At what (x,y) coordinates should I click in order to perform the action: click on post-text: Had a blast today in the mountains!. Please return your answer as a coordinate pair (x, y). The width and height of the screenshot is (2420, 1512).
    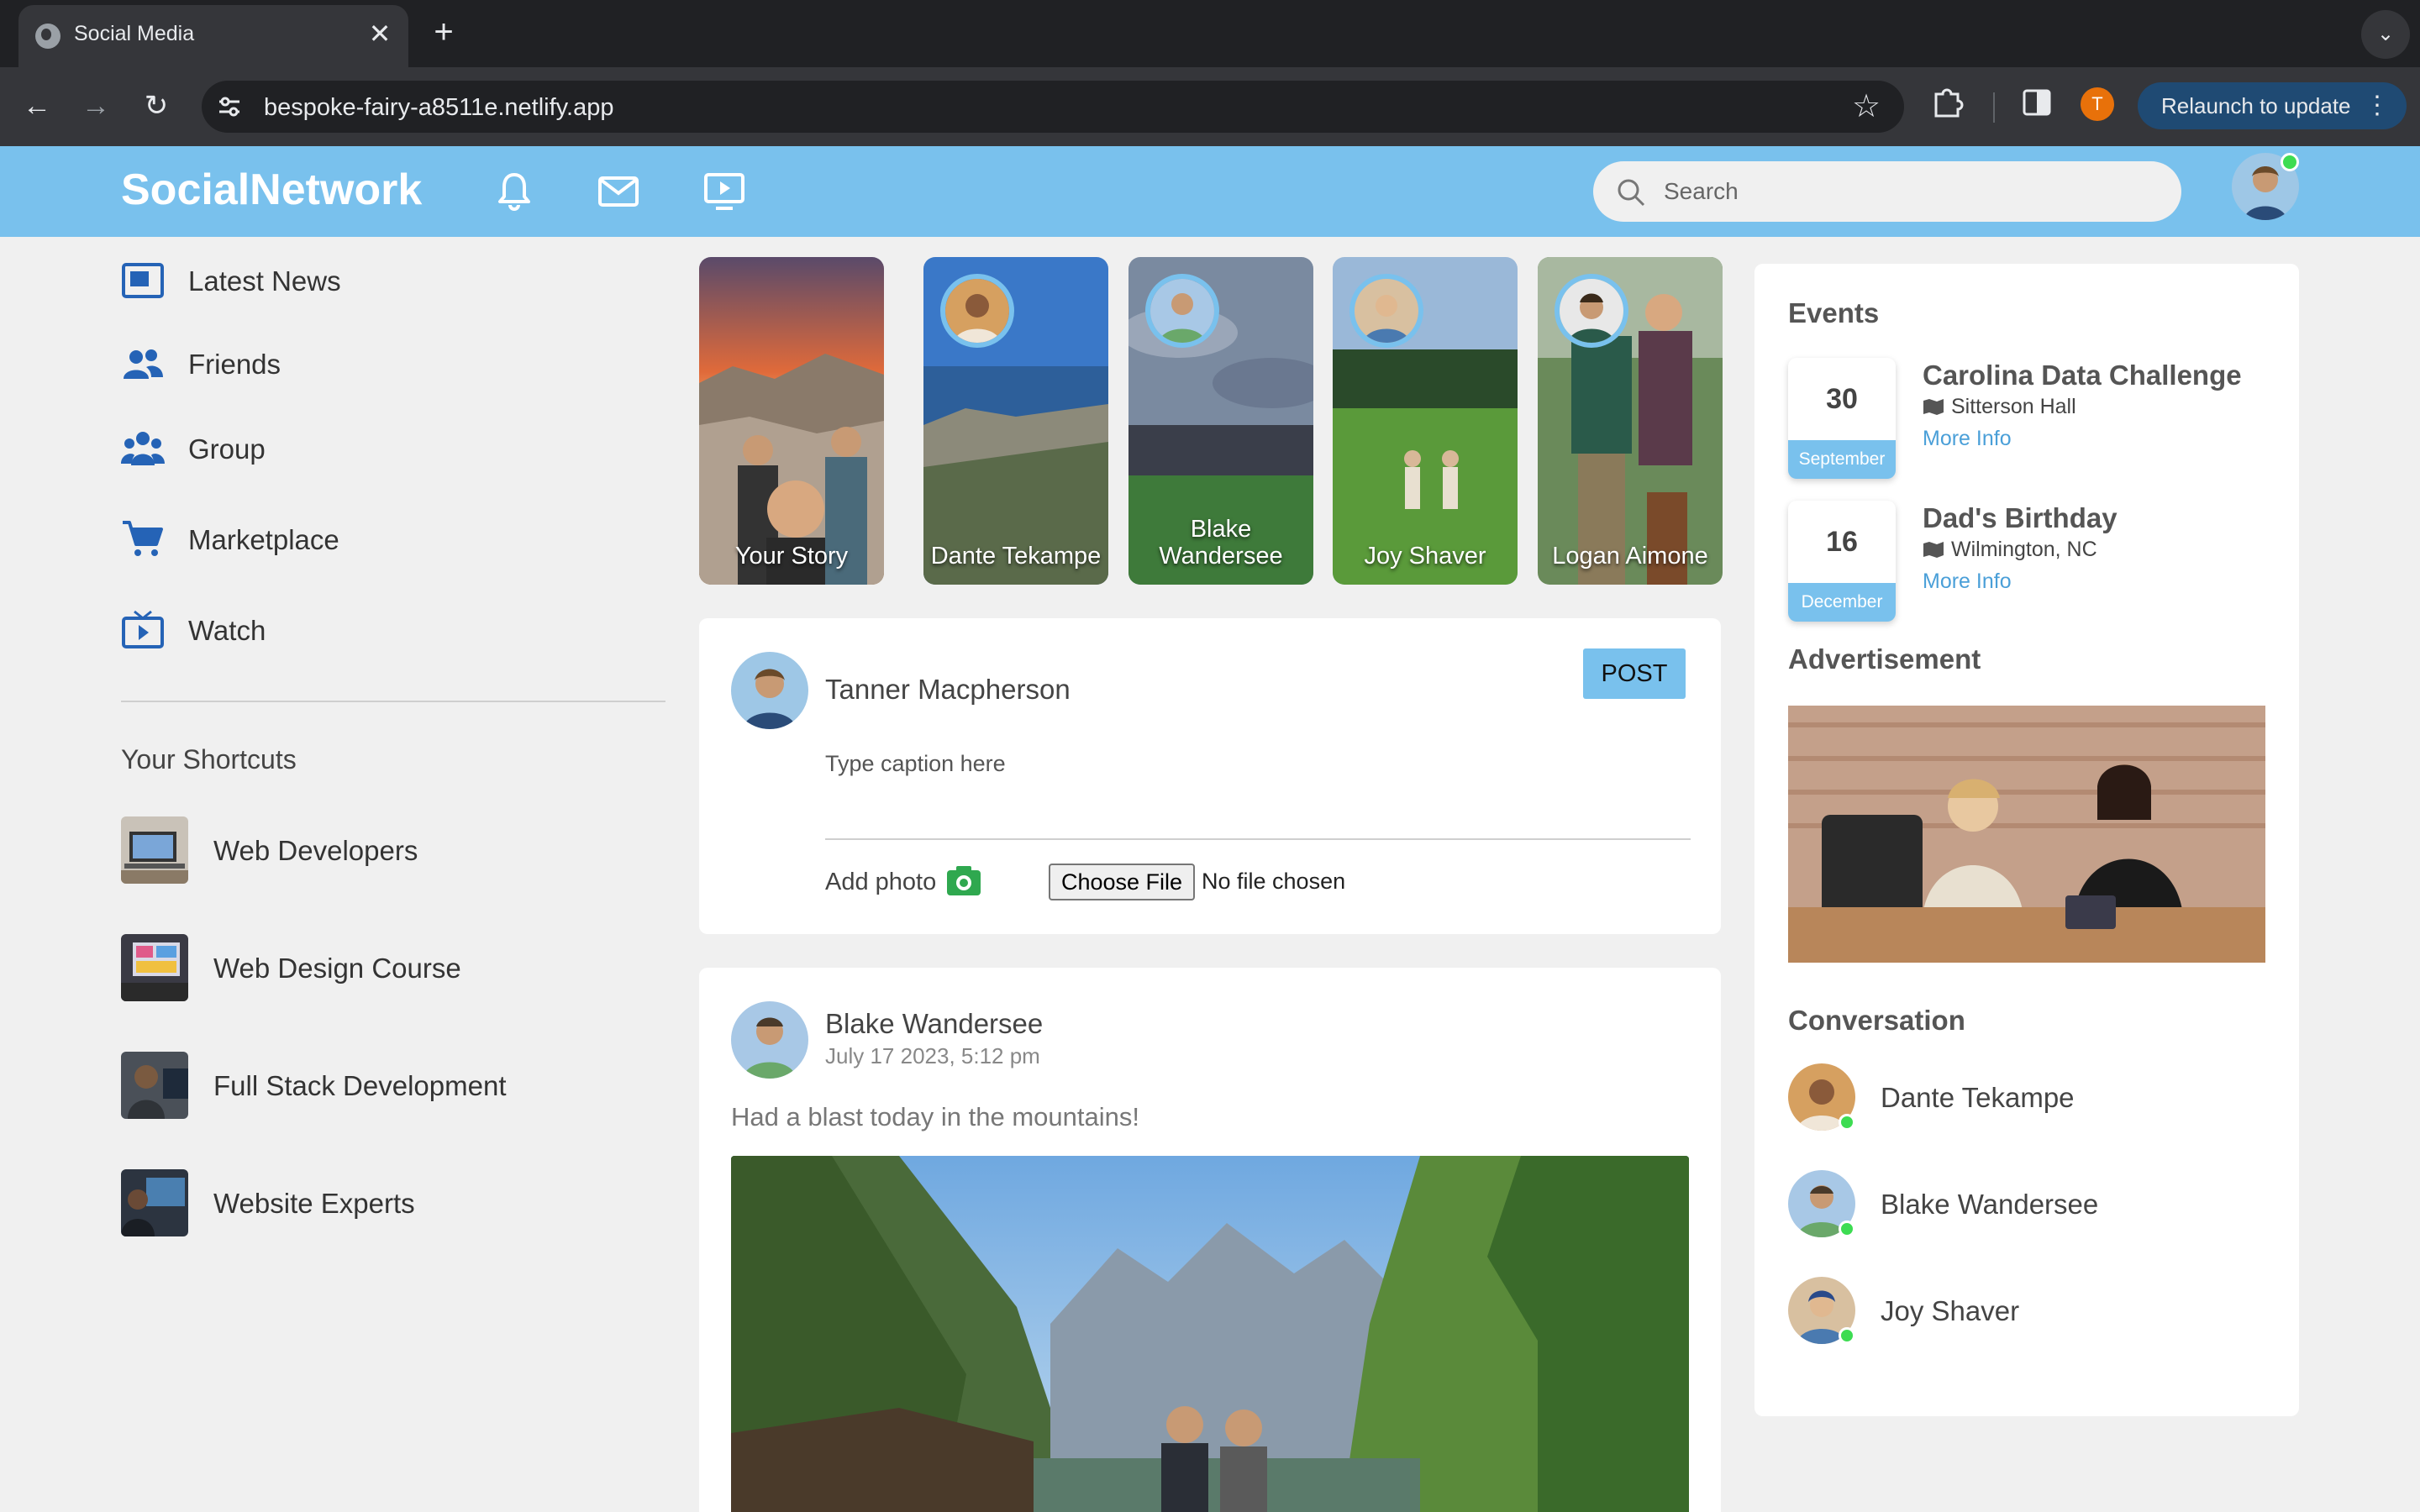
    Looking at the image, I should click on (935, 1116).